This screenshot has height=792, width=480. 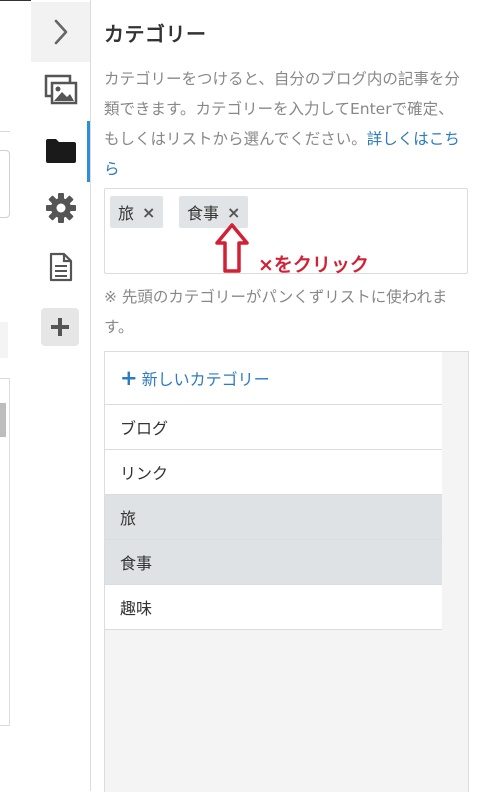 I want to click on gear-icon, so click(x=60, y=208).